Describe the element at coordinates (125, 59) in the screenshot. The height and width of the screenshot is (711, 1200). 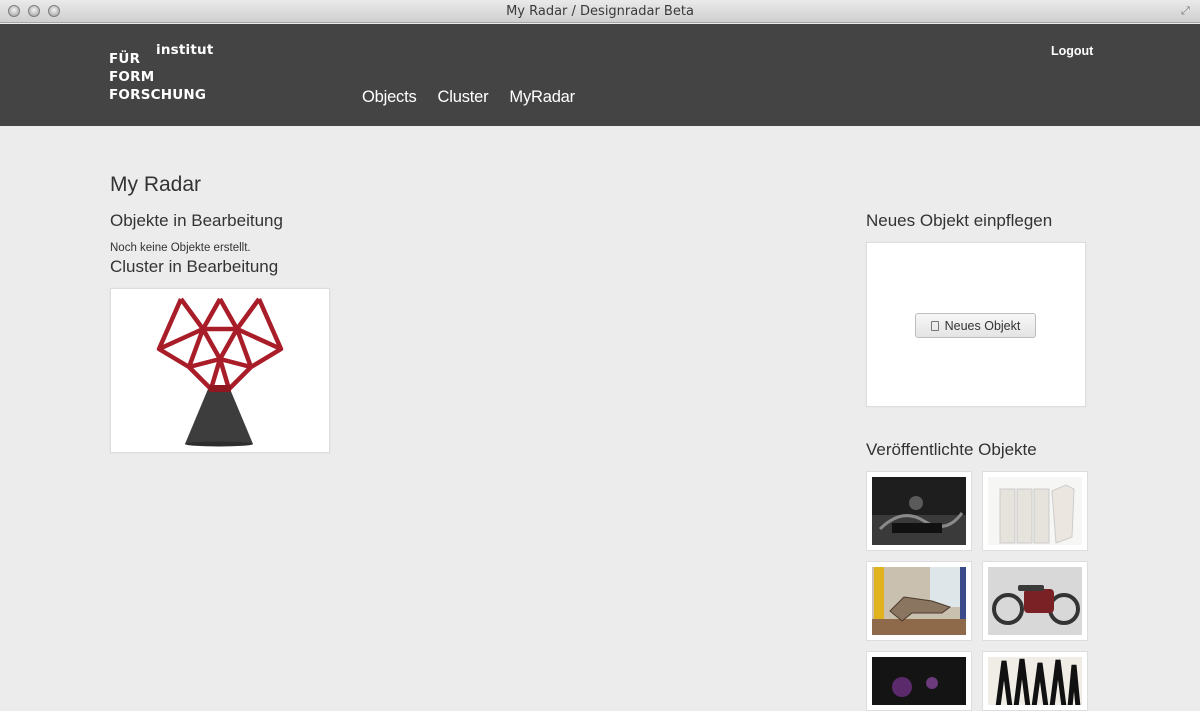
I see `logo-line: FÜR` at that location.